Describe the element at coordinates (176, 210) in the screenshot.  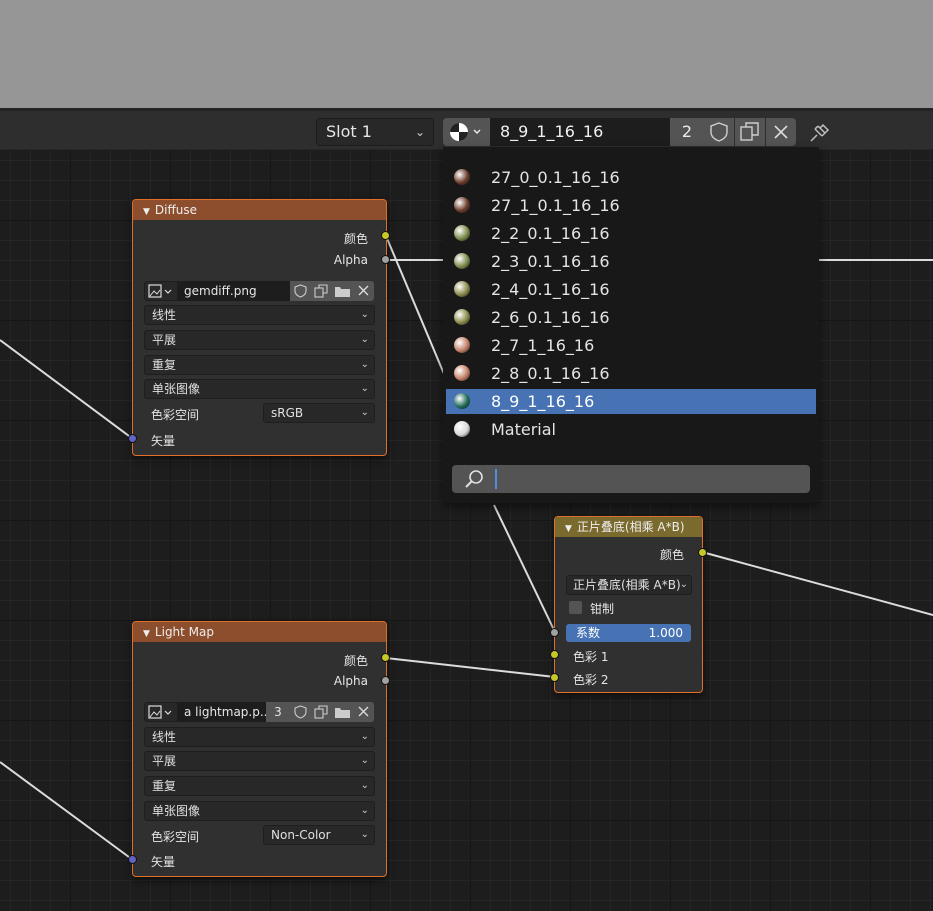
I see `node-title: Diffuse` at that location.